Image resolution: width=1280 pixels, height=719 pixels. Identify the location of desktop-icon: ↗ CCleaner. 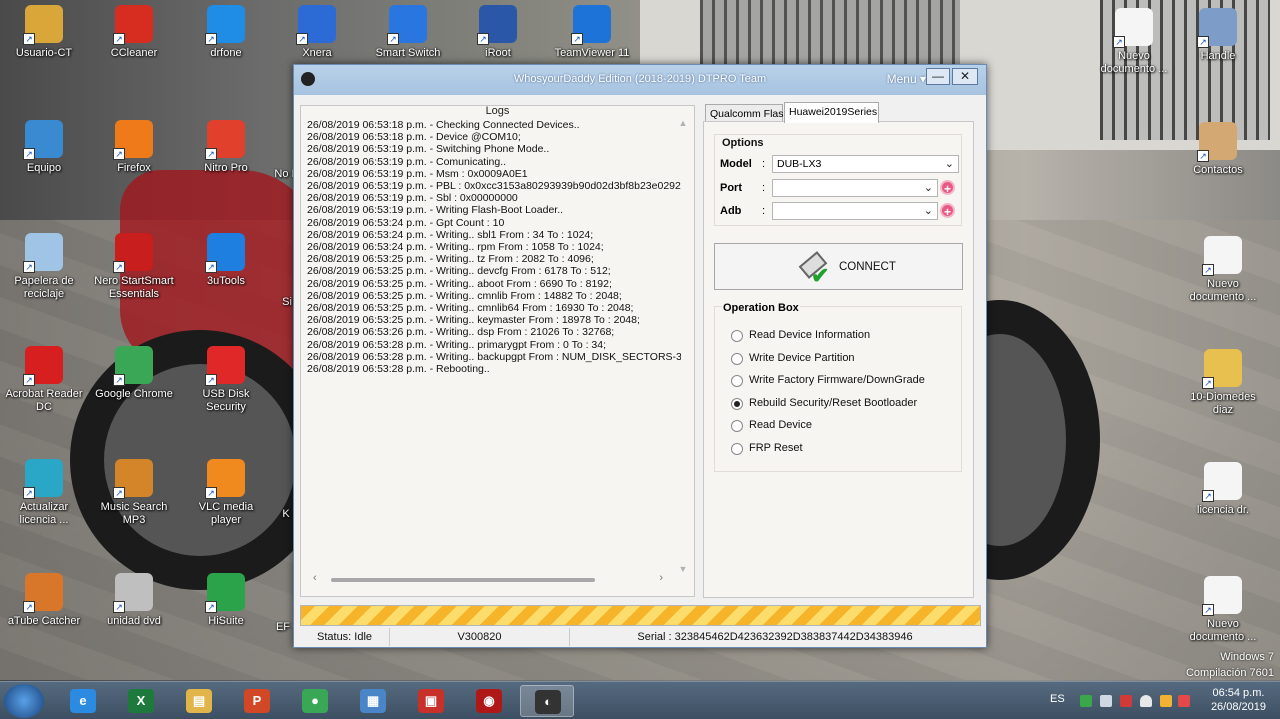
(134, 32).